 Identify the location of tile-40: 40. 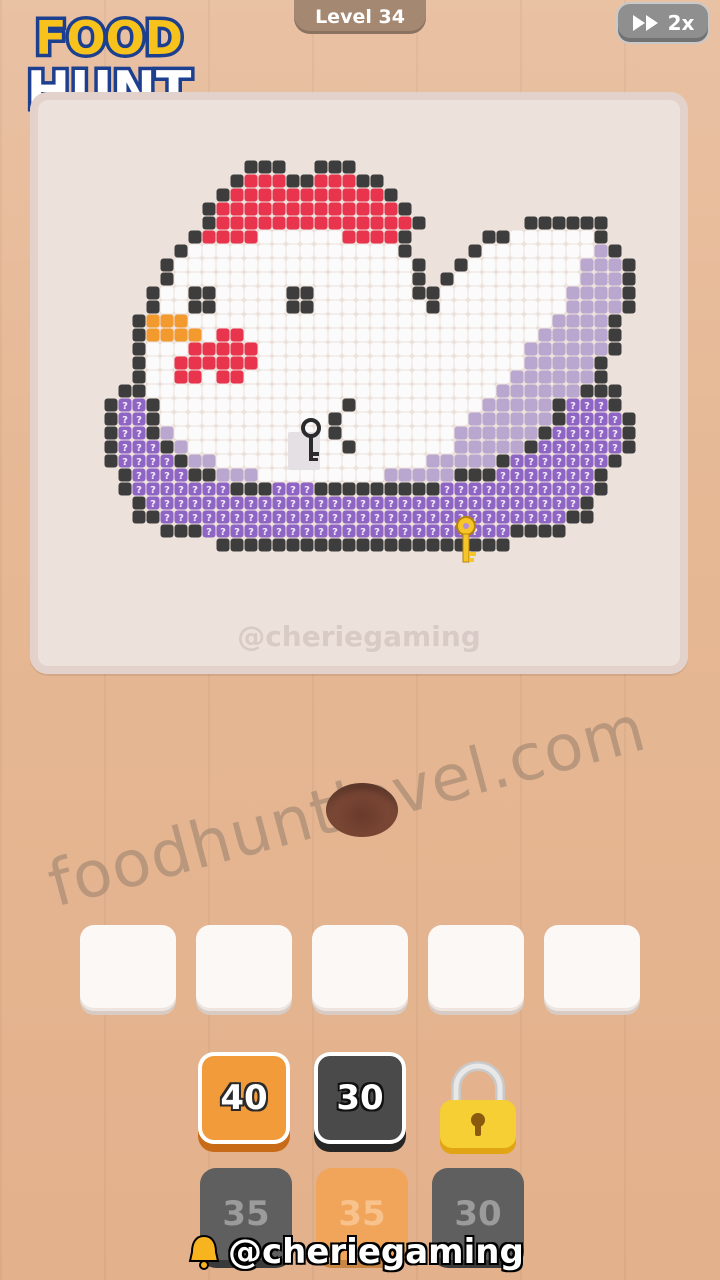
(244, 1098).